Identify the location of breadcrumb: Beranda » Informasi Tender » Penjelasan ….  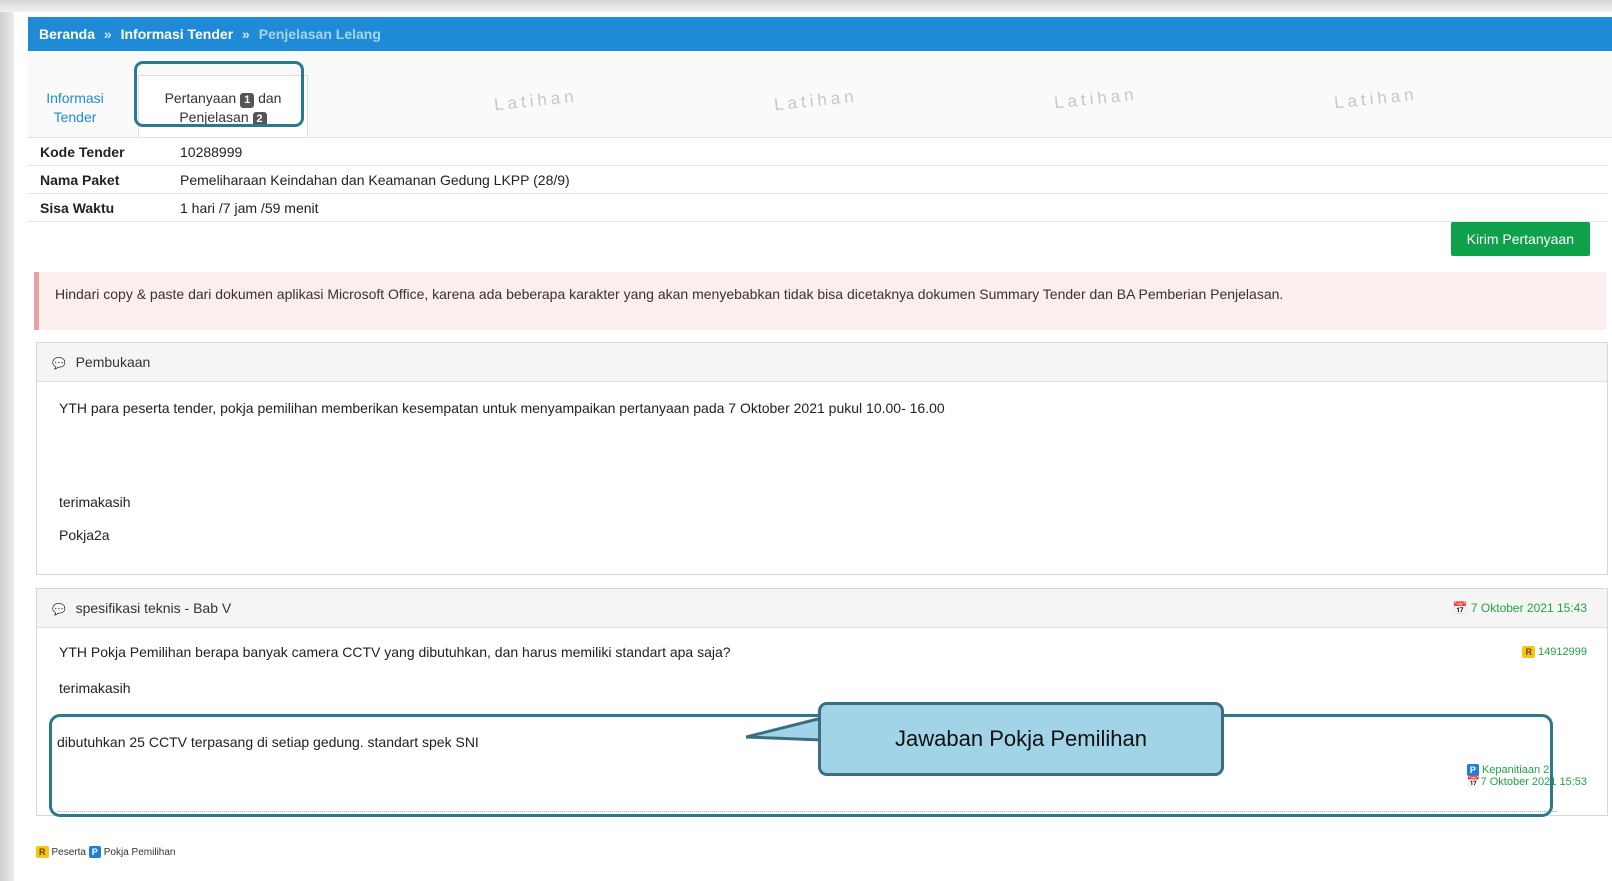
(820, 34).